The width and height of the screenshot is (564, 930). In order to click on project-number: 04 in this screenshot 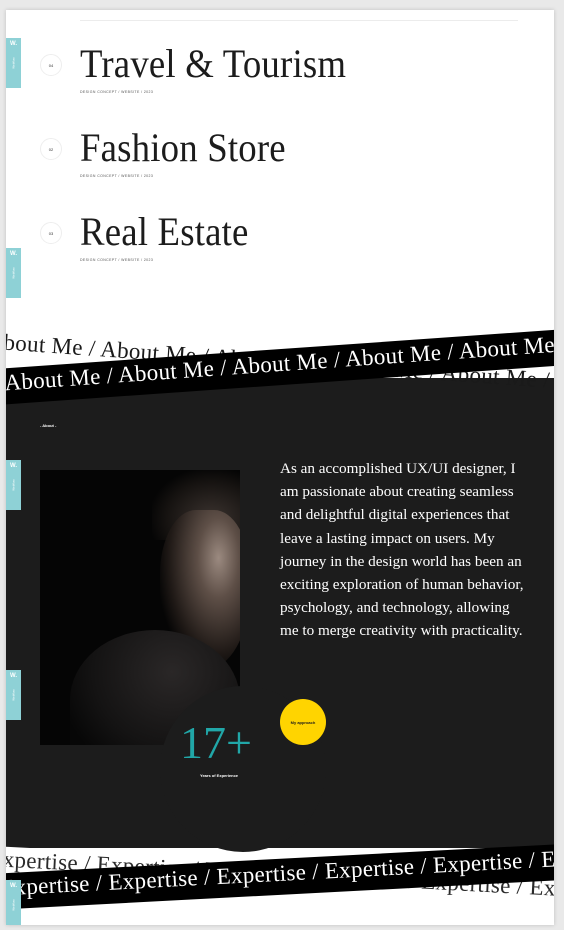, I will do `click(51, 65)`.